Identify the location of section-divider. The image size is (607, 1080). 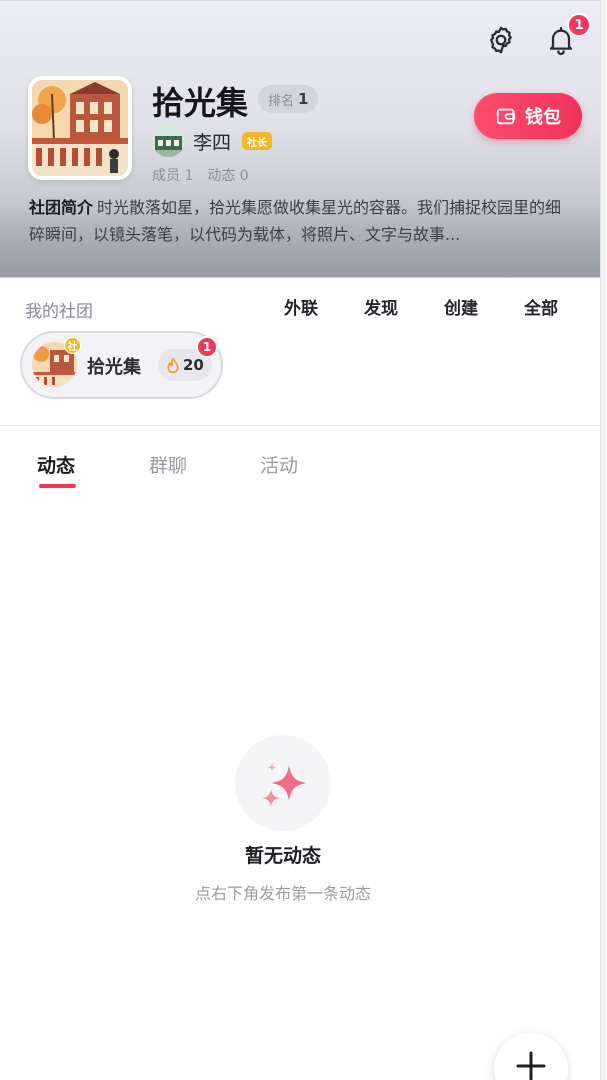
(300, 425).